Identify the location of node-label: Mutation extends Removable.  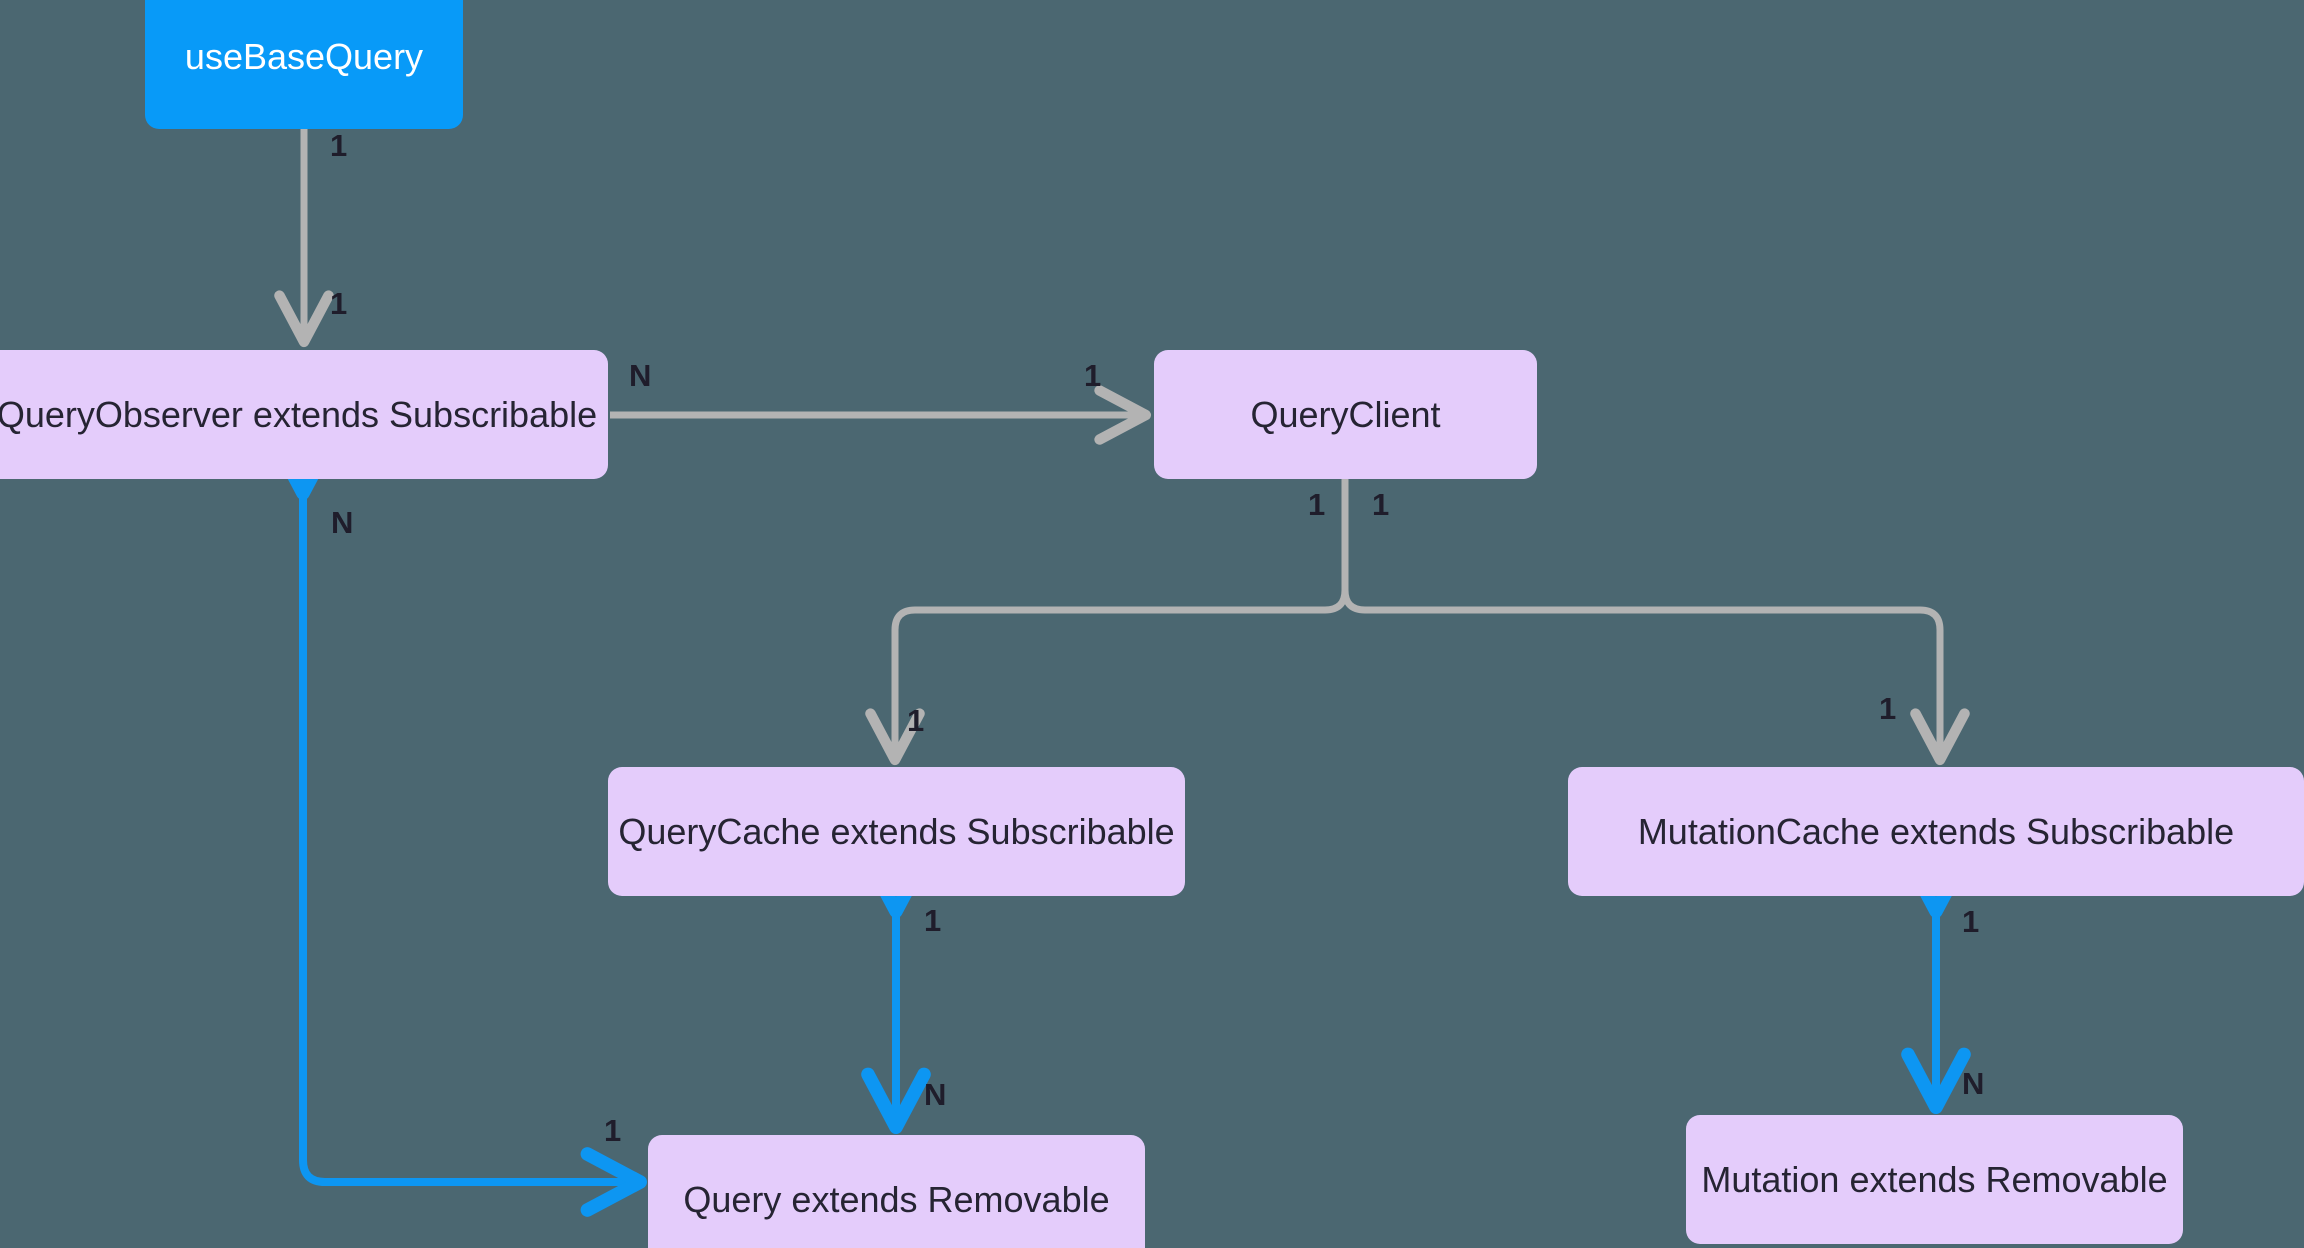
(1934, 1179).